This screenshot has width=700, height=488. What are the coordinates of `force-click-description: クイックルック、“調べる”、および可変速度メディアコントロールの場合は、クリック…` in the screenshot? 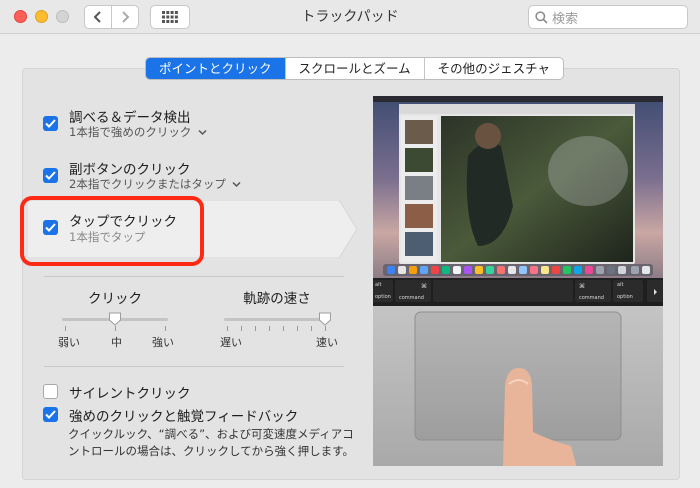 It's located at (211, 442).